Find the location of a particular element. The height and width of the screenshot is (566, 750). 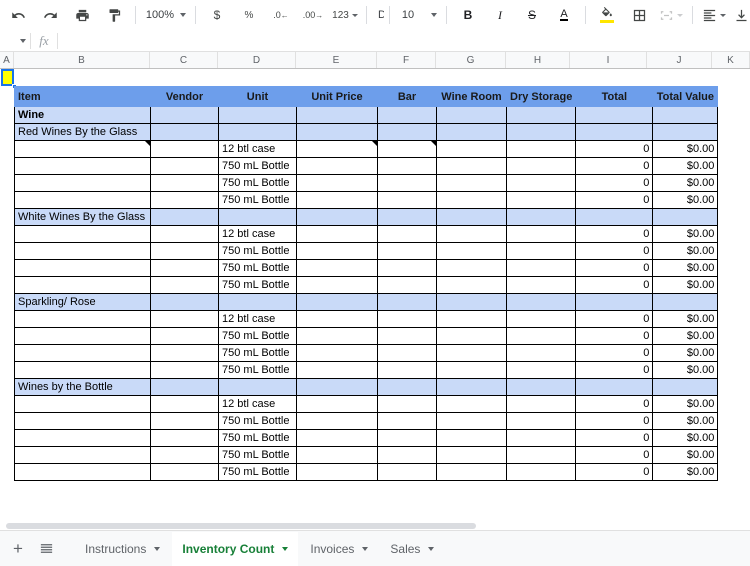

column-header-d: D is located at coordinates (257, 60).